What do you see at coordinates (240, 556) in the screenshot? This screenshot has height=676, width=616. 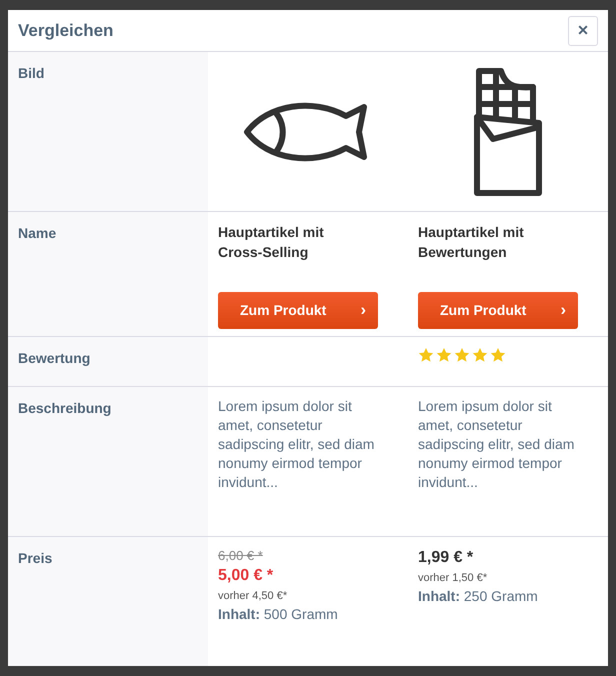 I see `old-price: 6,00 € *` at bounding box center [240, 556].